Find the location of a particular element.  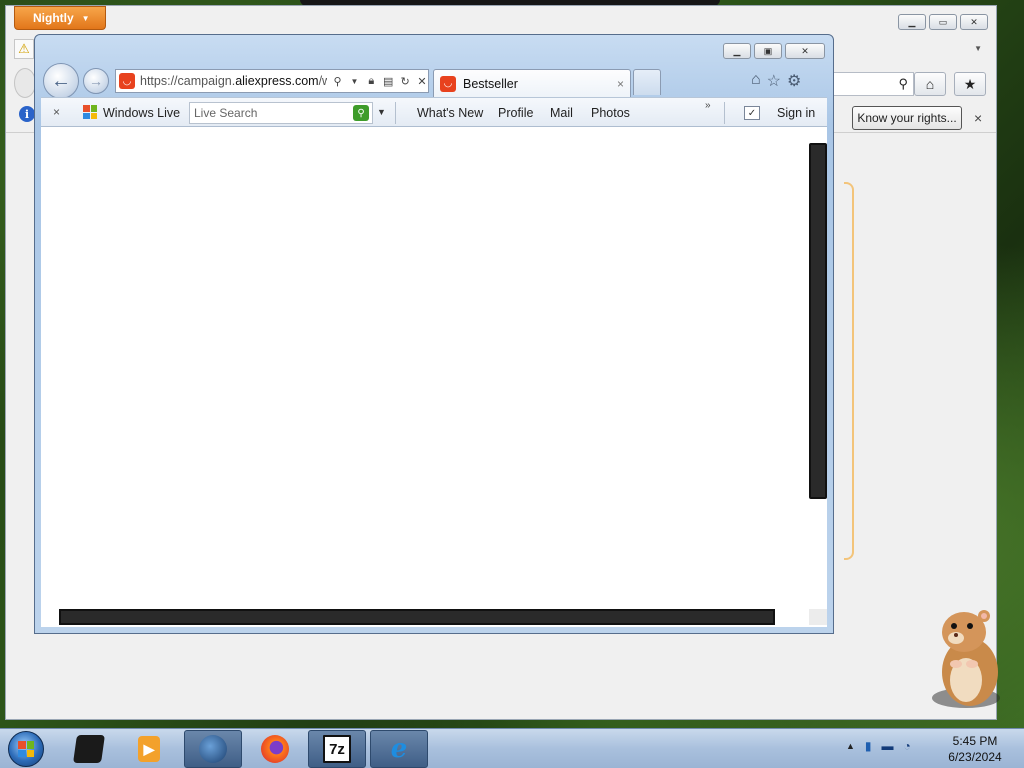

refresh-icon: ↻ is located at coordinates (405, 81).